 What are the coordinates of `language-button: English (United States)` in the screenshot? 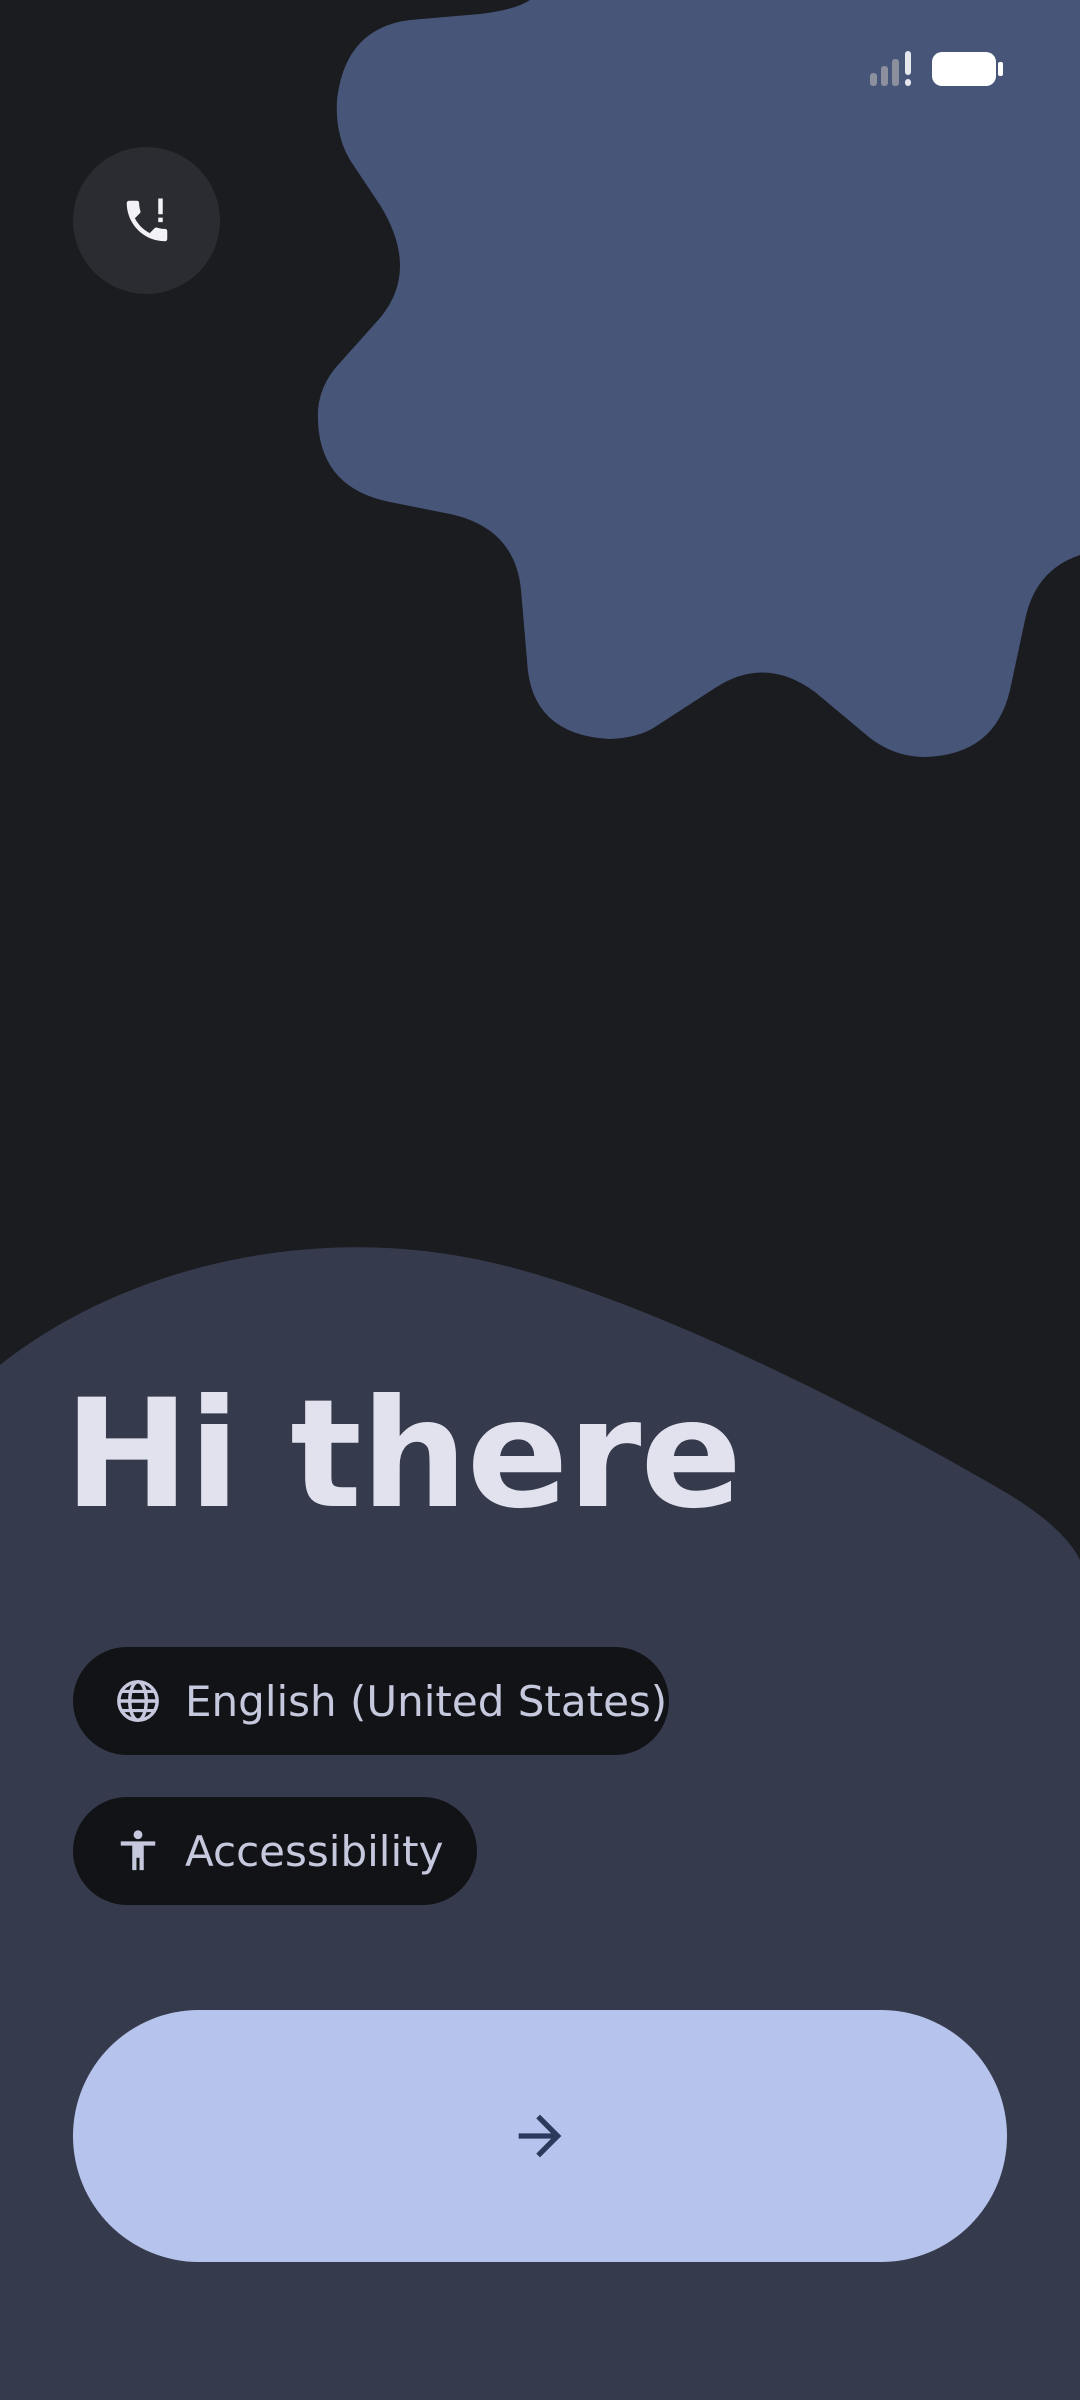 It's located at (371, 1701).